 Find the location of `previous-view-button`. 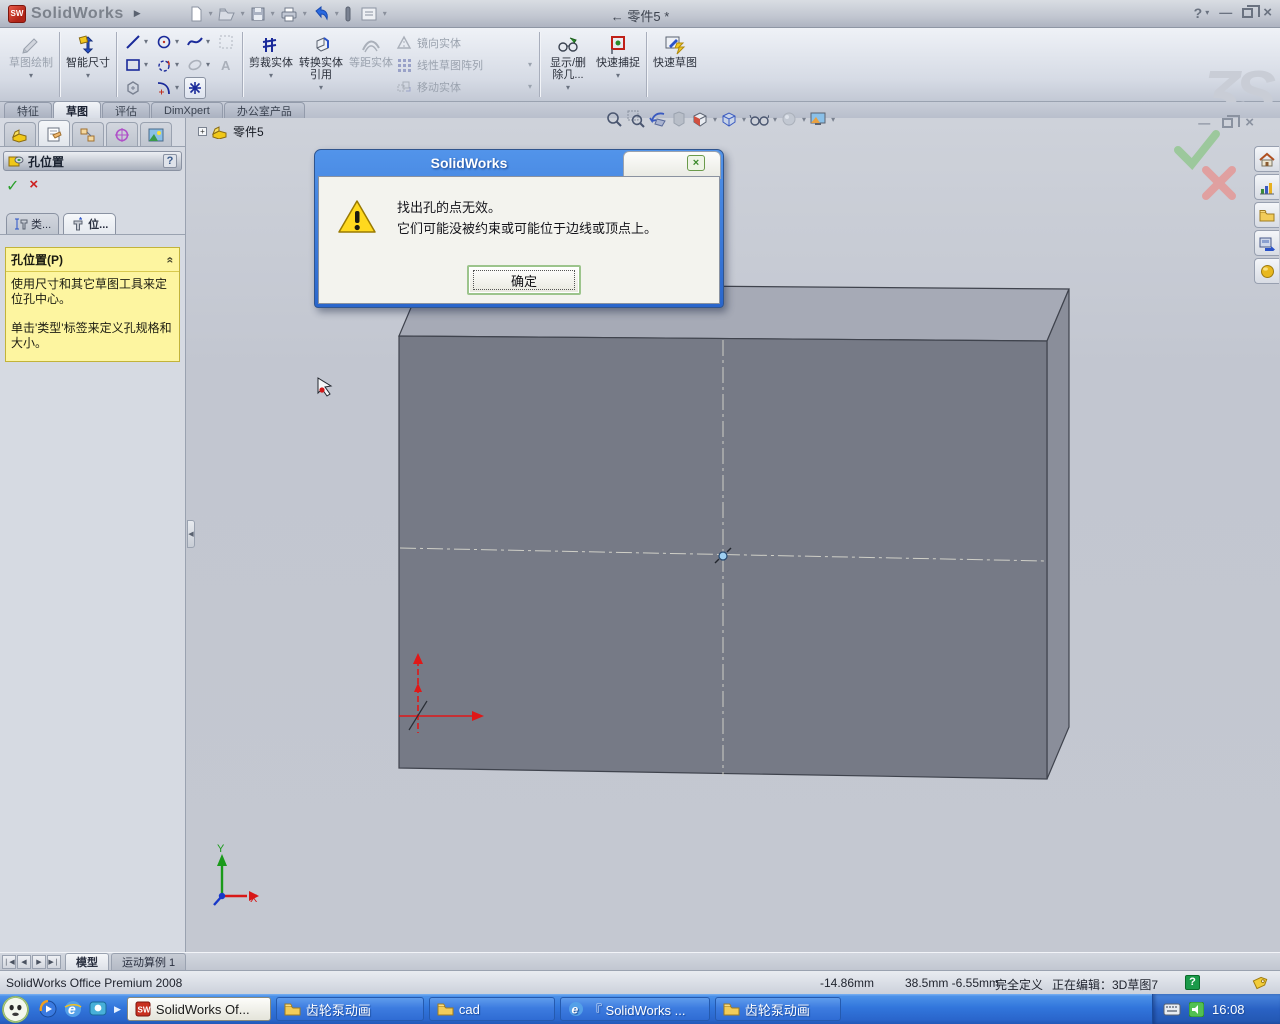

previous-view-button is located at coordinates (658, 119).